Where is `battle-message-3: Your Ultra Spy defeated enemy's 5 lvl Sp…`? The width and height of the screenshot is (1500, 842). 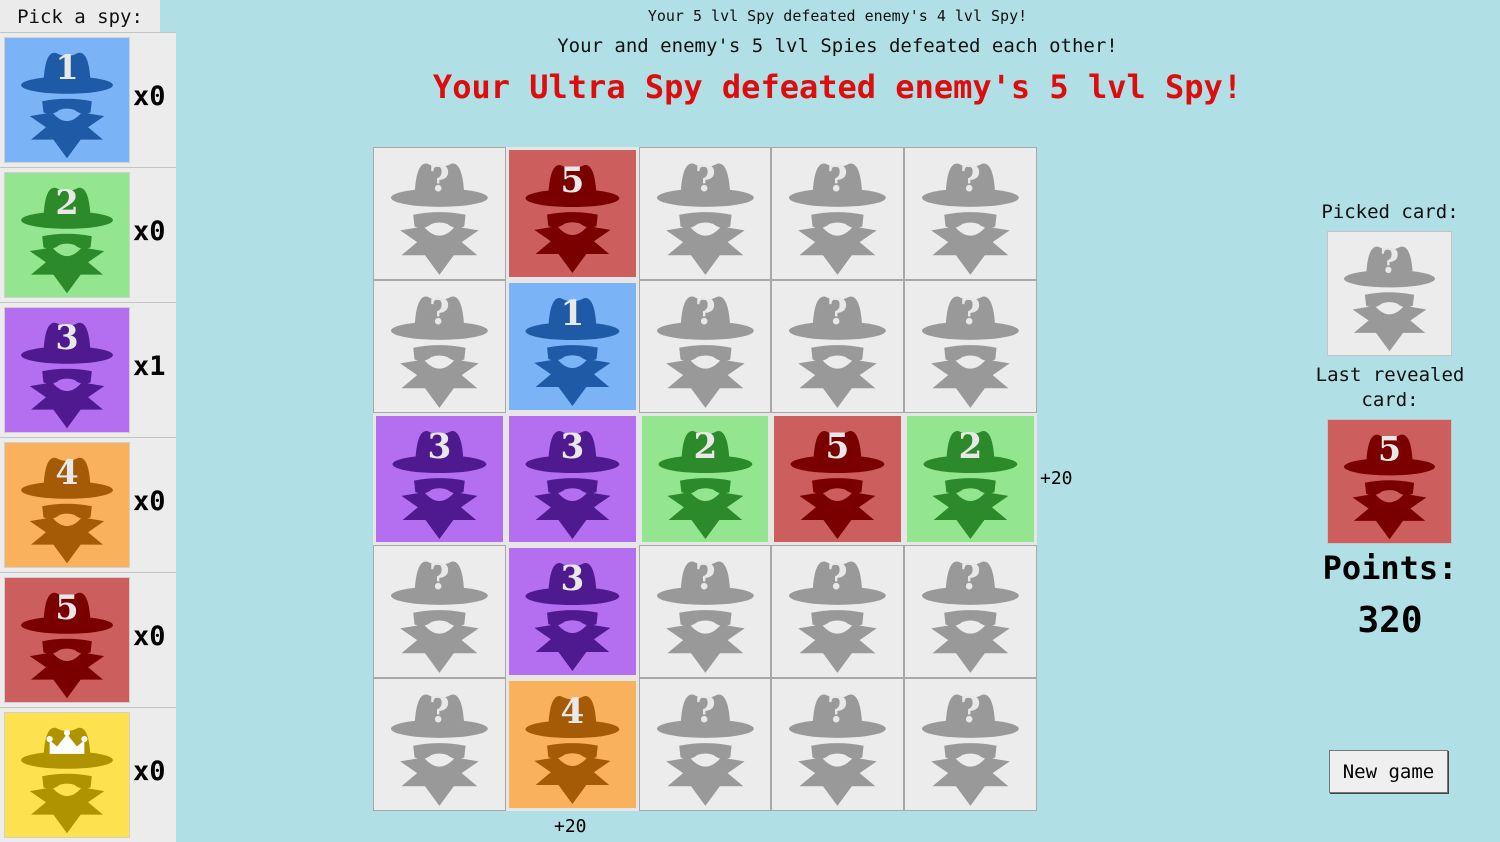
battle-message-3: Your Ultra Spy defeated enemy's 5 lvl Sp… is located at coordinates (837, 87).